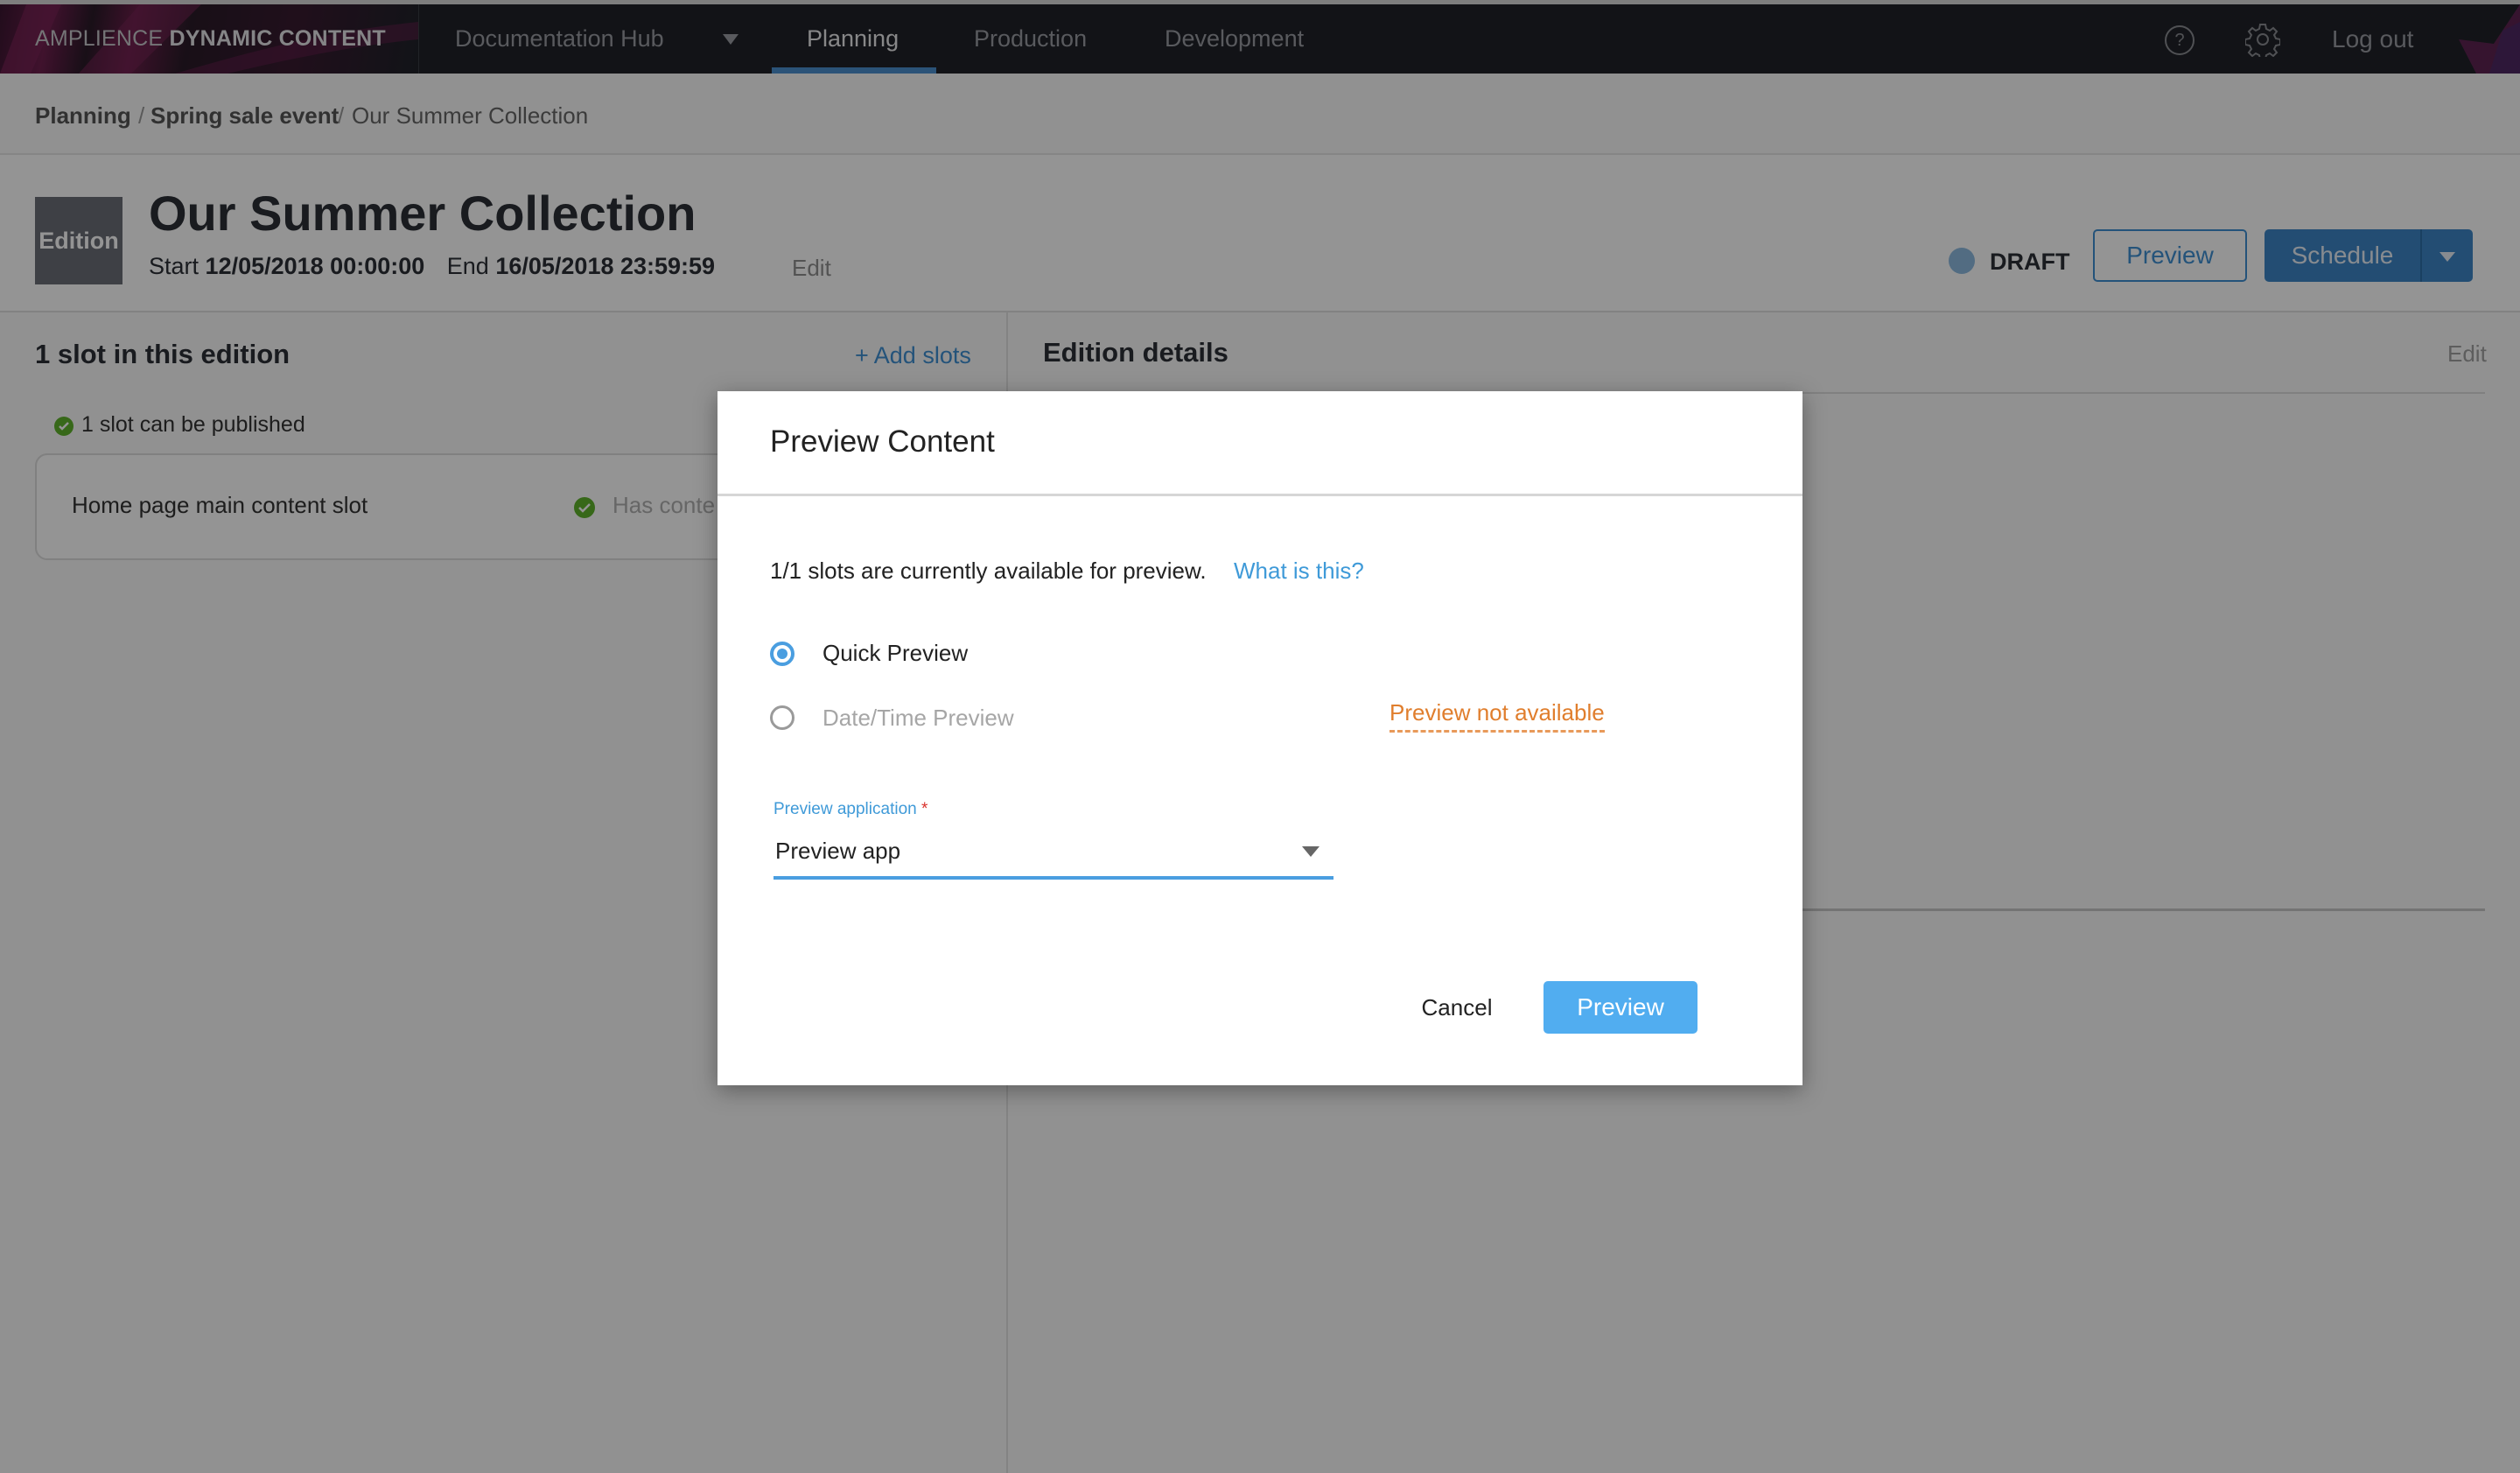 The width and height of the screenshot is (2520, 1473). Describe the element at coordinates (782, 654) in the screenshot. I see `quick-preview-radio` at that location.